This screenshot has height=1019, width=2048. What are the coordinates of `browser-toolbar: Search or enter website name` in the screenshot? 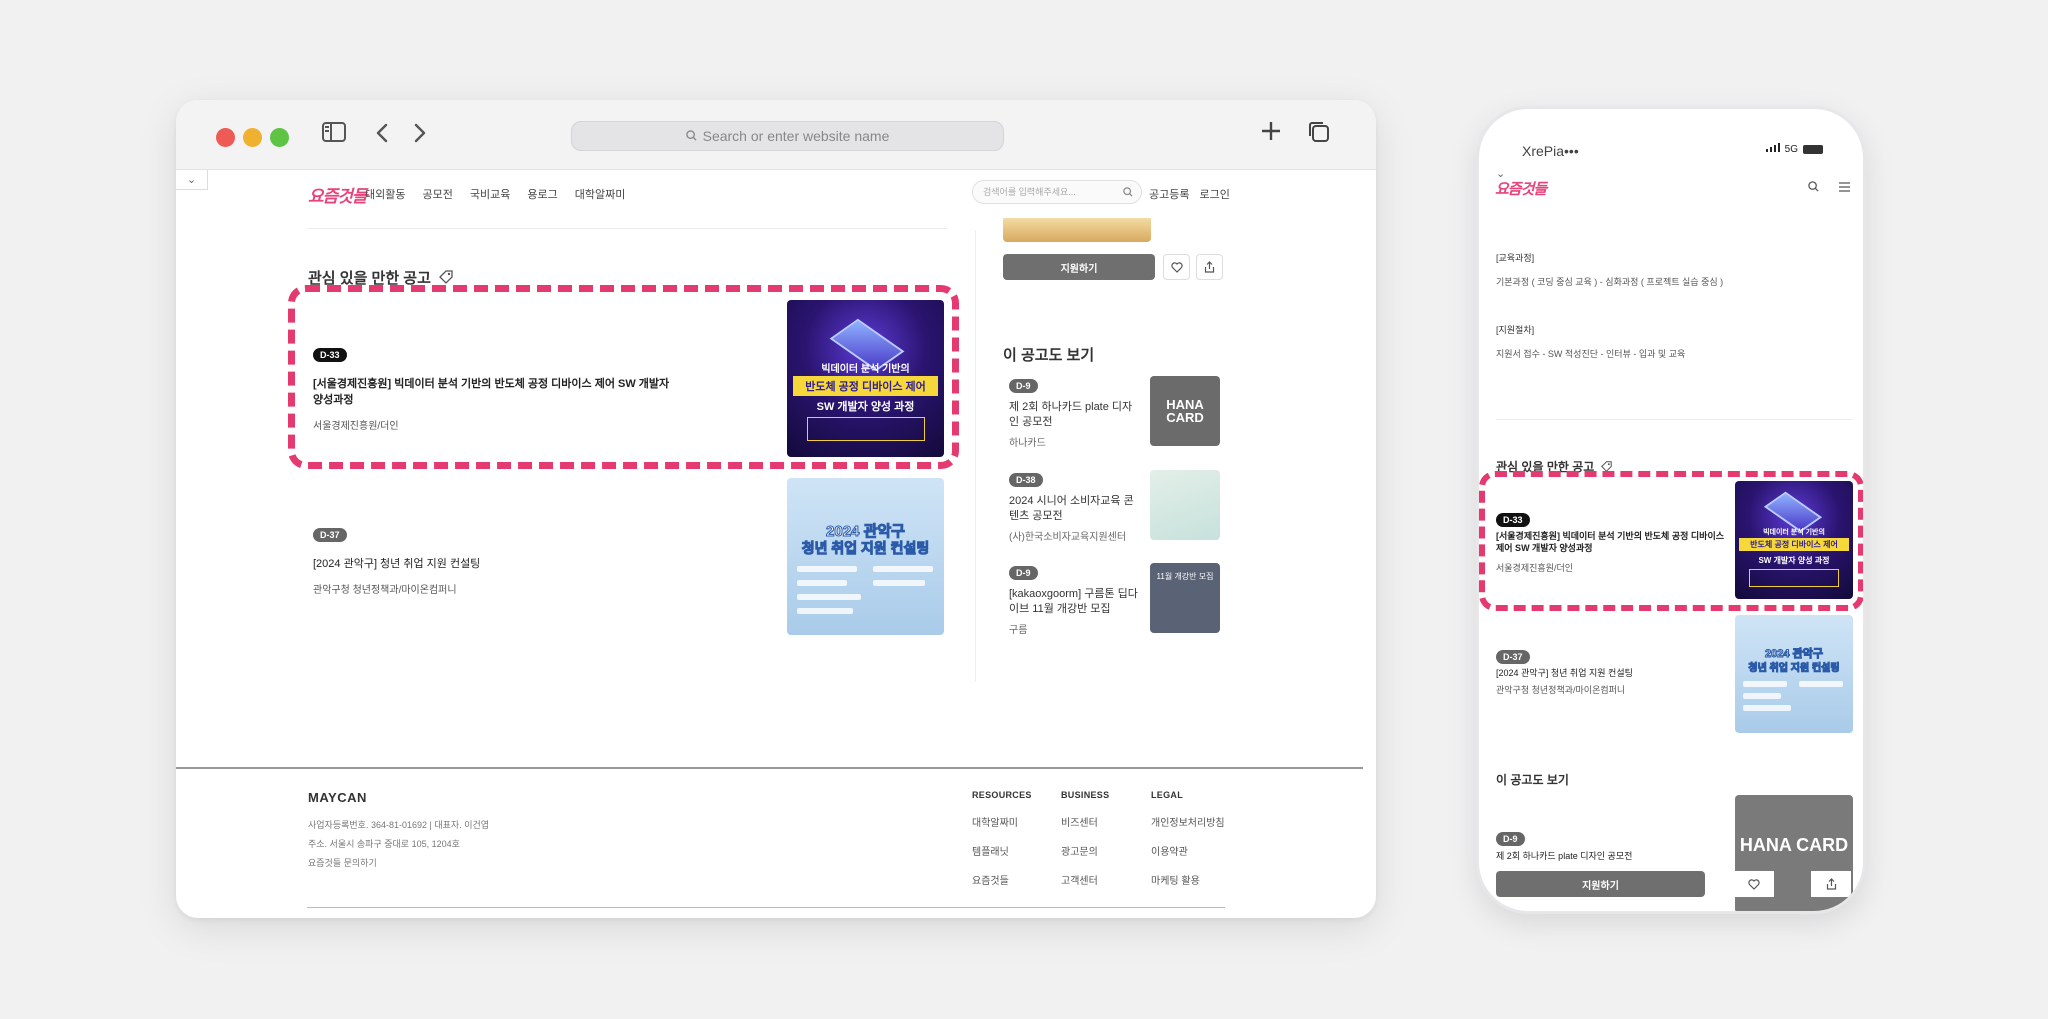 It's located at (776, 135).